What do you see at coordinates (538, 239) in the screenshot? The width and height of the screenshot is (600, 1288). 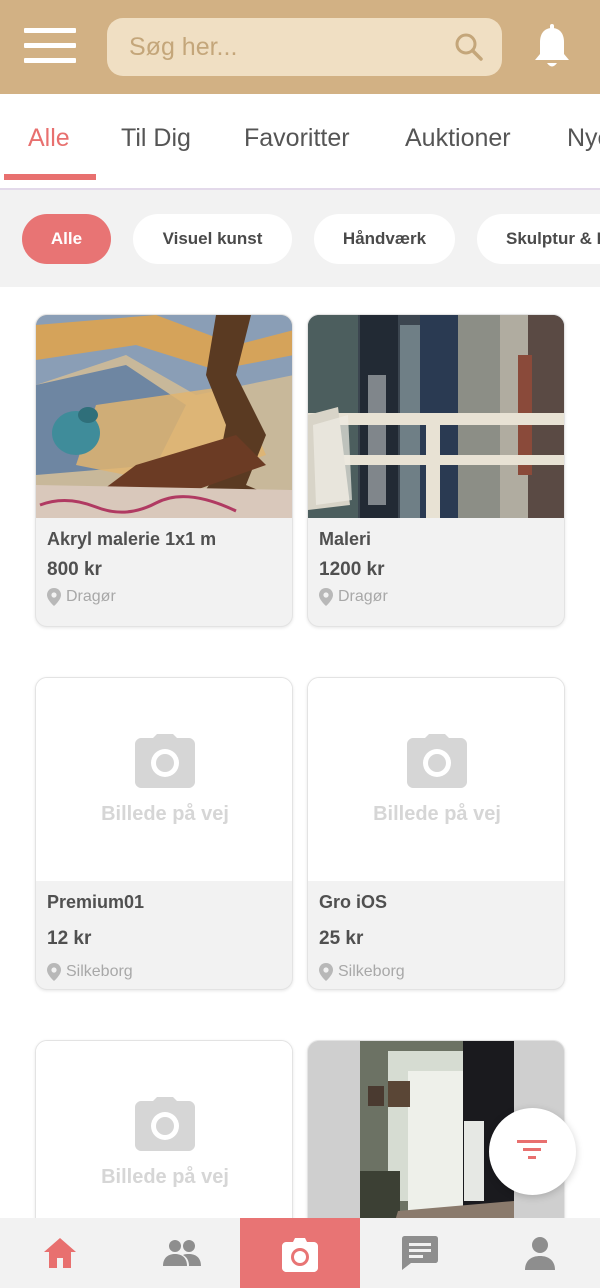 I see `chip-skulptur-design: Skulptur & Design` at bounding box center [538, 239].